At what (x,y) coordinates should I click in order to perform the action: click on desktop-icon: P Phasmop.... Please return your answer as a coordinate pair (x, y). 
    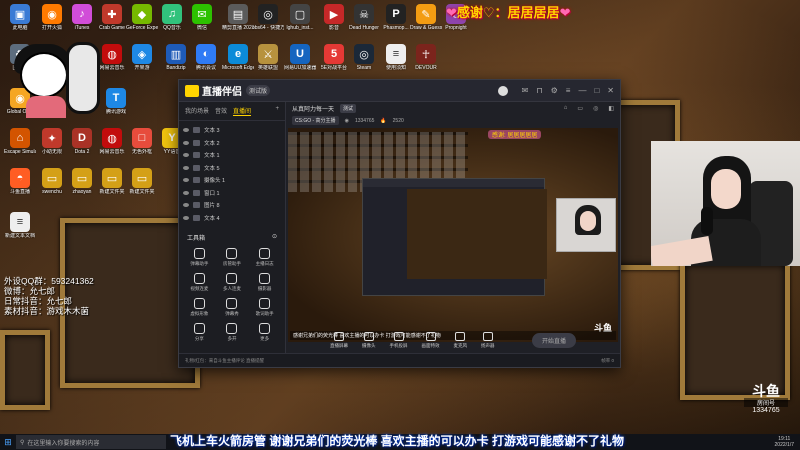
    Looking at the image, I should click on (396, 17).